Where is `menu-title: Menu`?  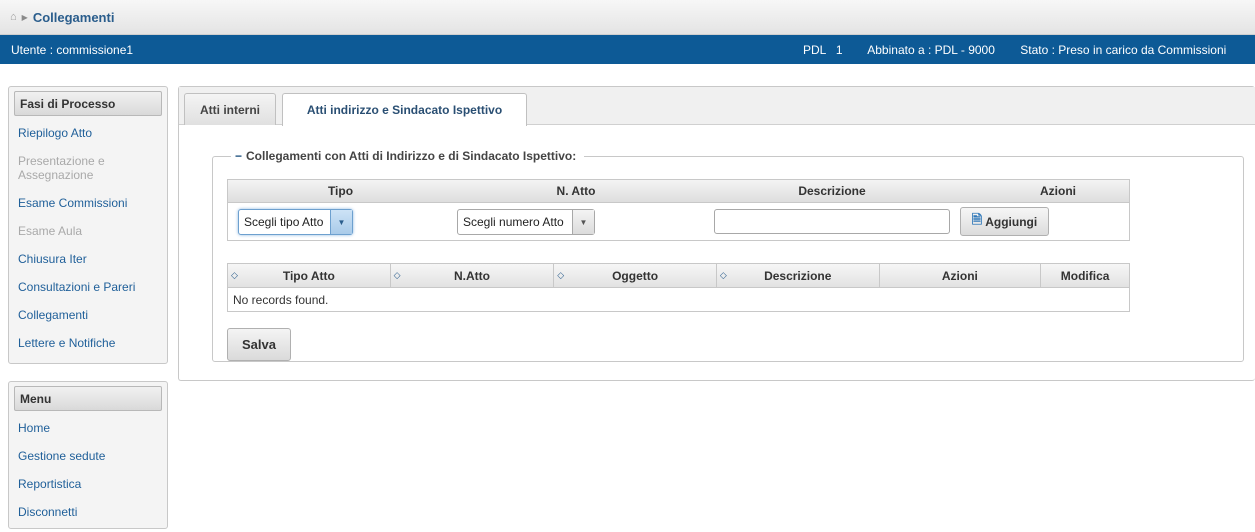 menu-title: Menu is located at coordinates (88, 398).